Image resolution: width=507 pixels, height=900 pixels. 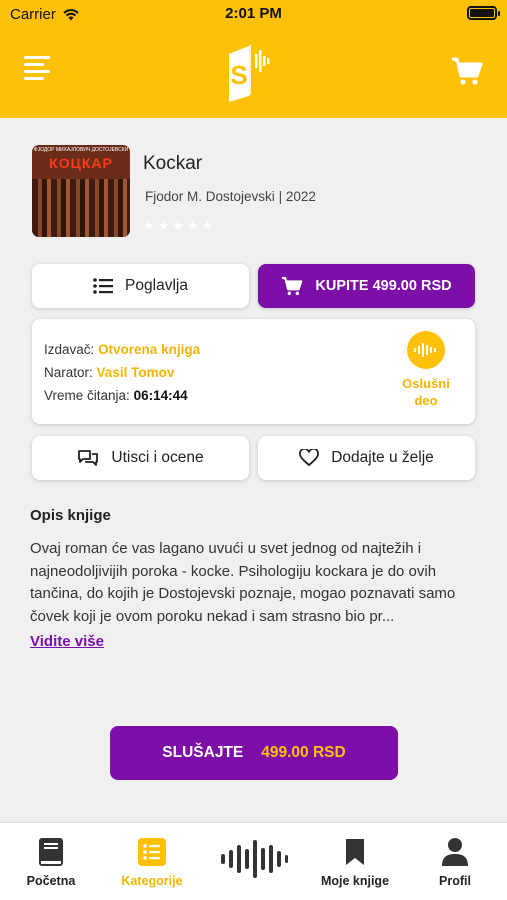 What do you see at coordinates (300, 196) in the screenshot?
I see `book-year: 2022` at bounding box center [300, 196].